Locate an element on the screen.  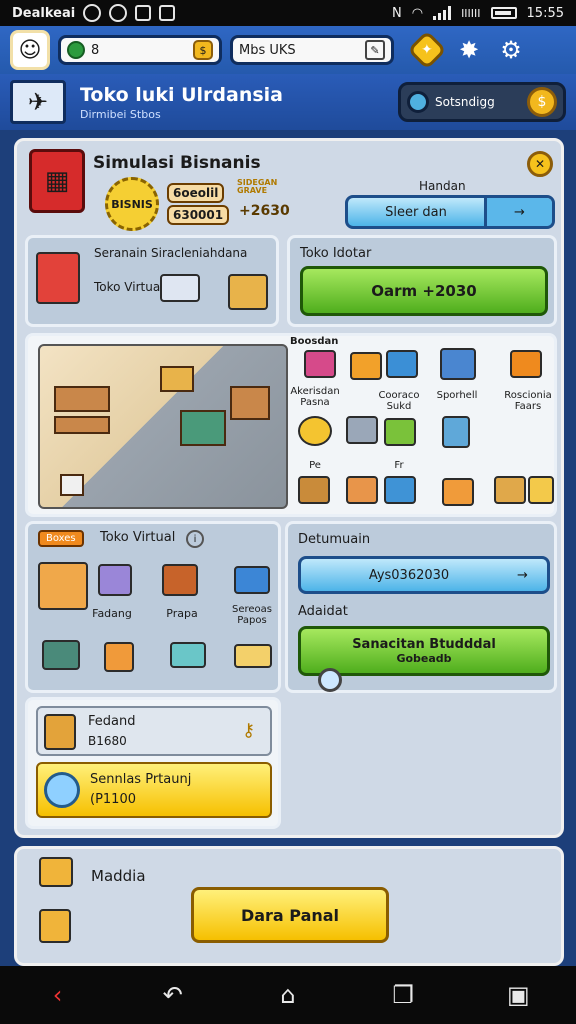
van-icon is located at coordinates (252, 580).